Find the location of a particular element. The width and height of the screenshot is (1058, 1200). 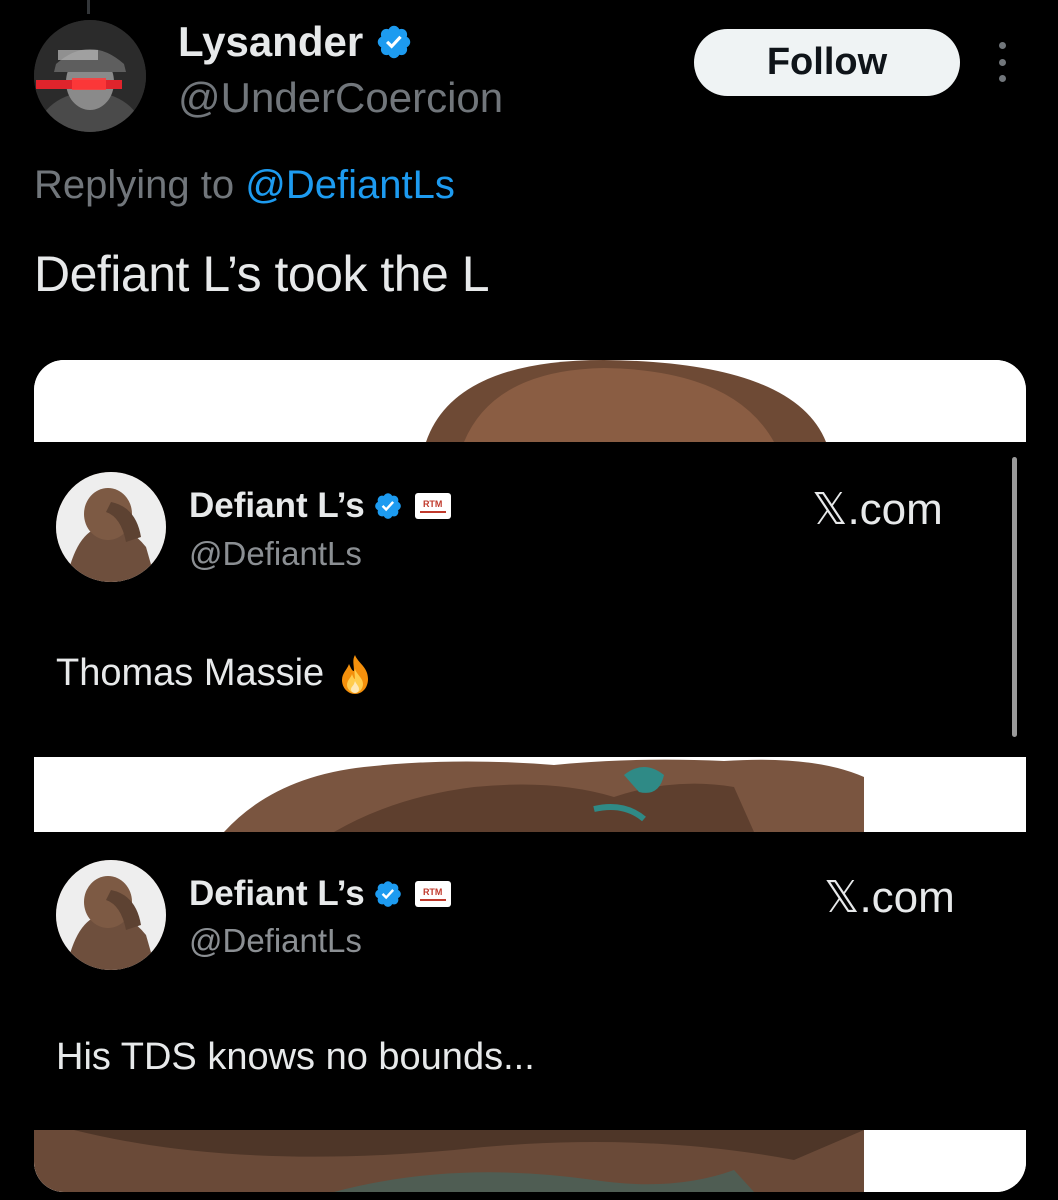

replying-mention-link: @DefiantLs is located at coordinates (350, 185).